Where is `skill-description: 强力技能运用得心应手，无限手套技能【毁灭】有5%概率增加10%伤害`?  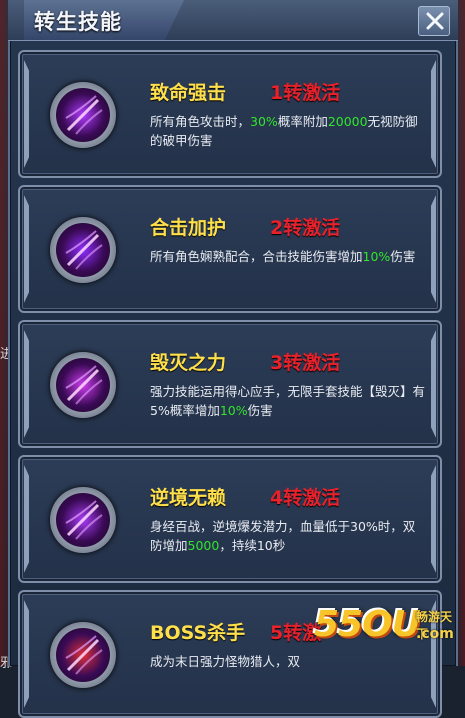 skill-description: 强力技能运用得心应手，无限手套技能【毁灭】有5%概率增加10%伤害 is located at coordinates (288, 401).